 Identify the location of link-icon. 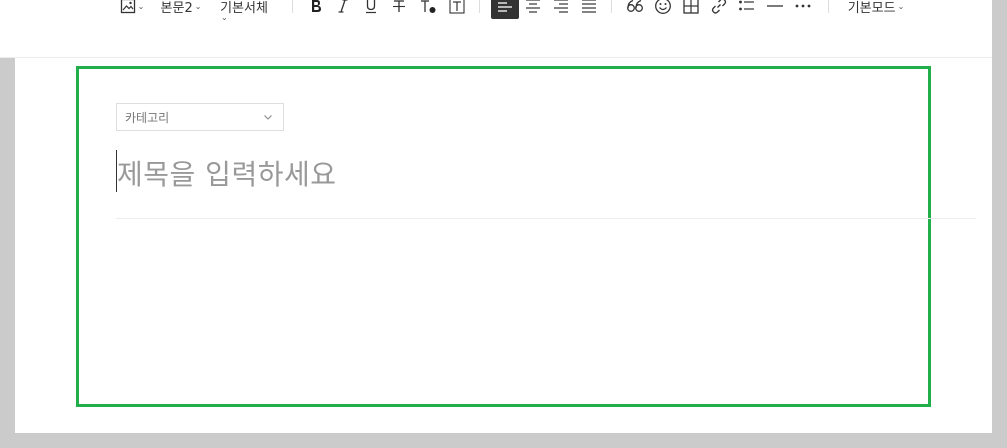
(719, 7).